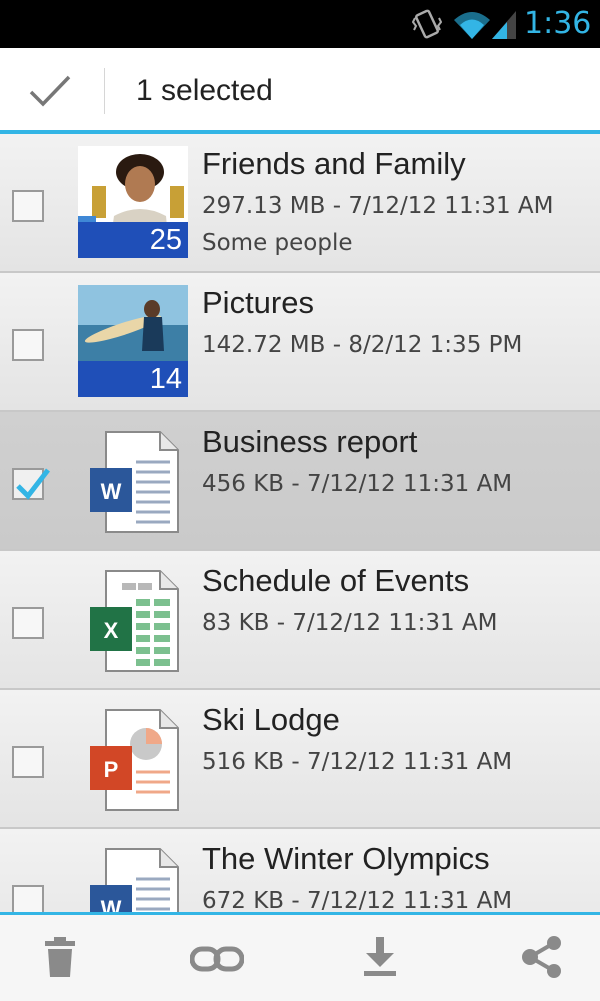  I want to click on excel-spreadsheet-icon: X, so click(134, 621).